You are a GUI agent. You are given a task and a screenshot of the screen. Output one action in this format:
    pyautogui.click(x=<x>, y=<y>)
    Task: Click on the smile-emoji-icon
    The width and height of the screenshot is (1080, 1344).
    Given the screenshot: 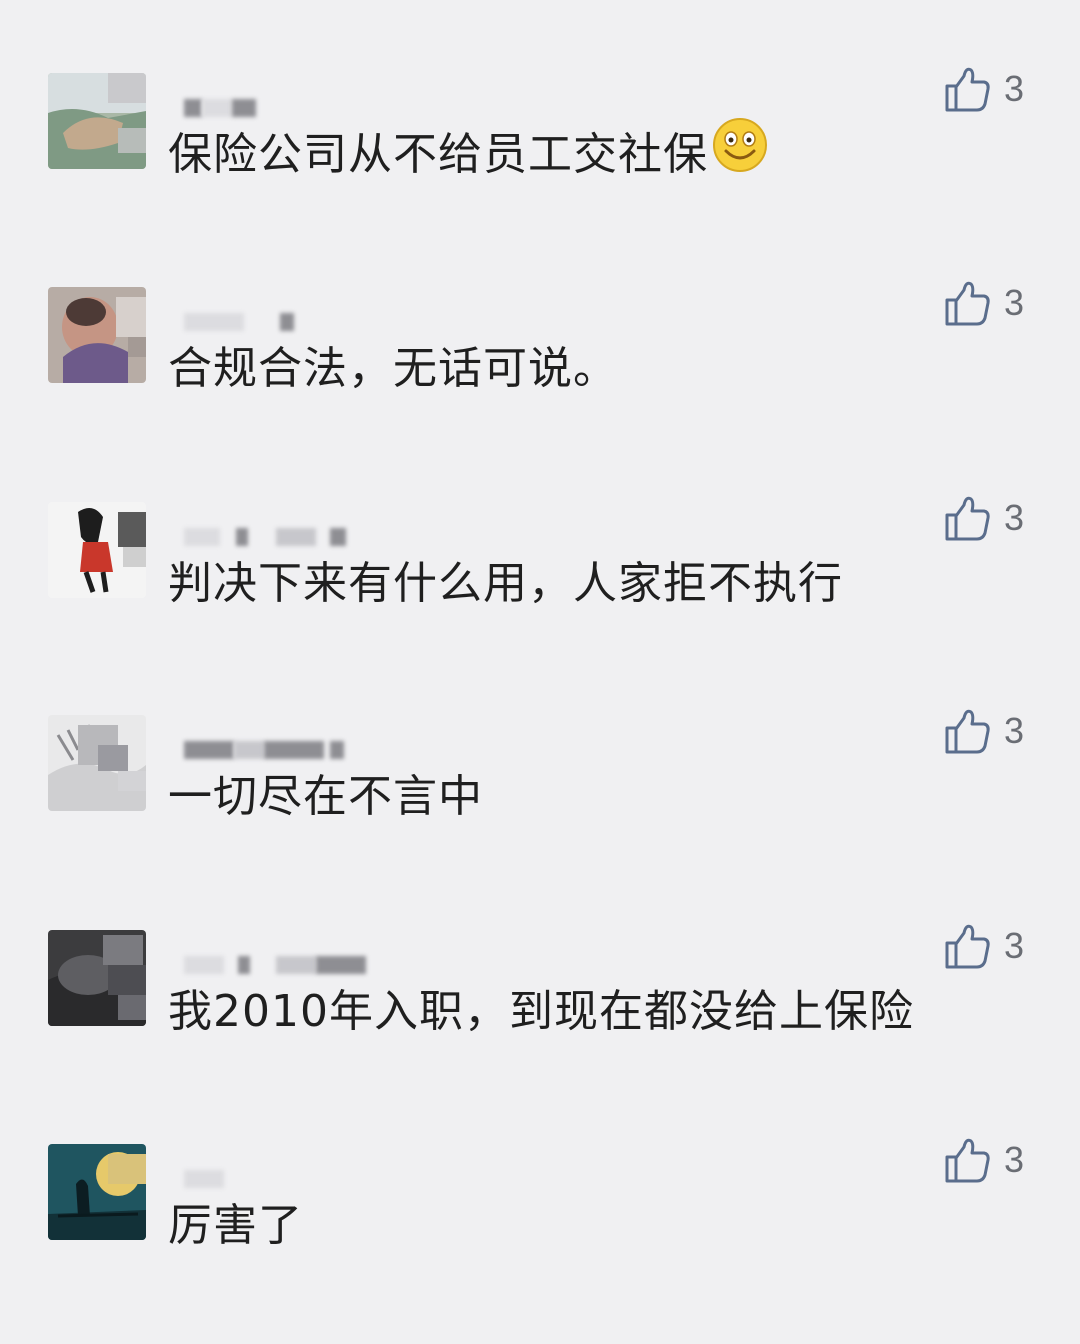 What is the action you would take?
    pyautogui.click(x=740, y=153)
    